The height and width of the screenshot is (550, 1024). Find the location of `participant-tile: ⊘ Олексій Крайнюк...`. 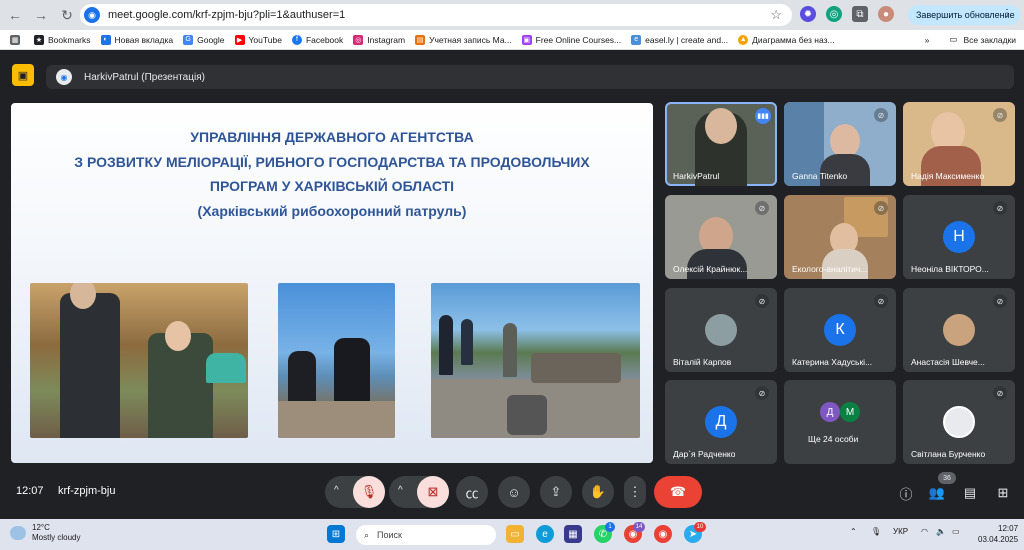

participant-tile: ⊘ Олексій Крайнюк... is located at coordinates (721, 237).